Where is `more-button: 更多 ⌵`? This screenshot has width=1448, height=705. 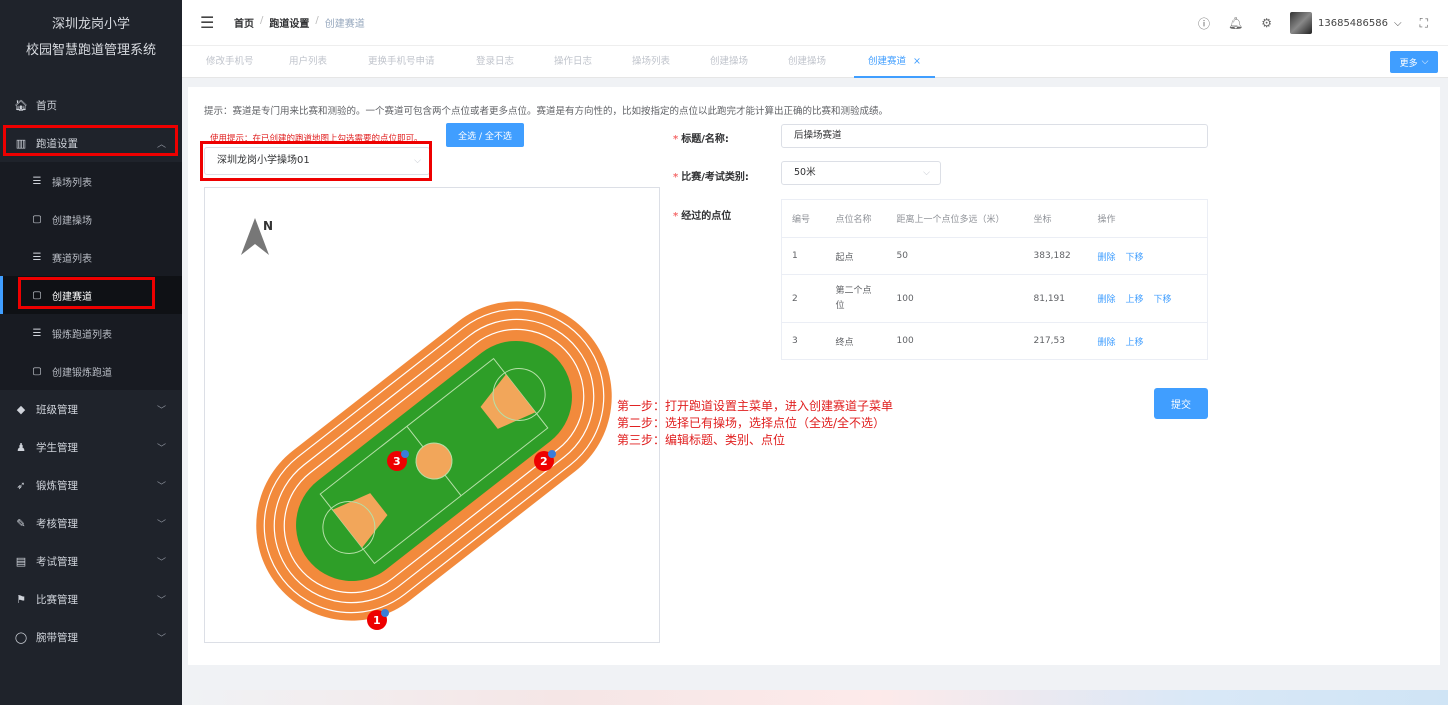 more-button: 更多 ⌵ is located at coordinates (1414, 62).